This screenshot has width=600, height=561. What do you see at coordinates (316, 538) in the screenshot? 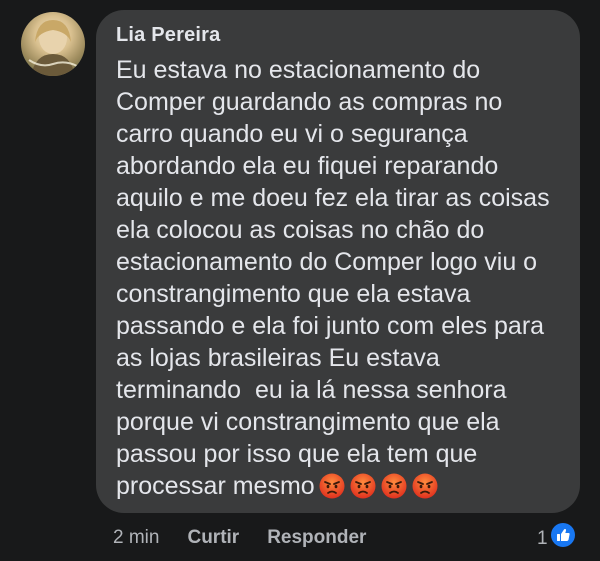
I see `reply-button: Responder` at bounding box center [316, 538].